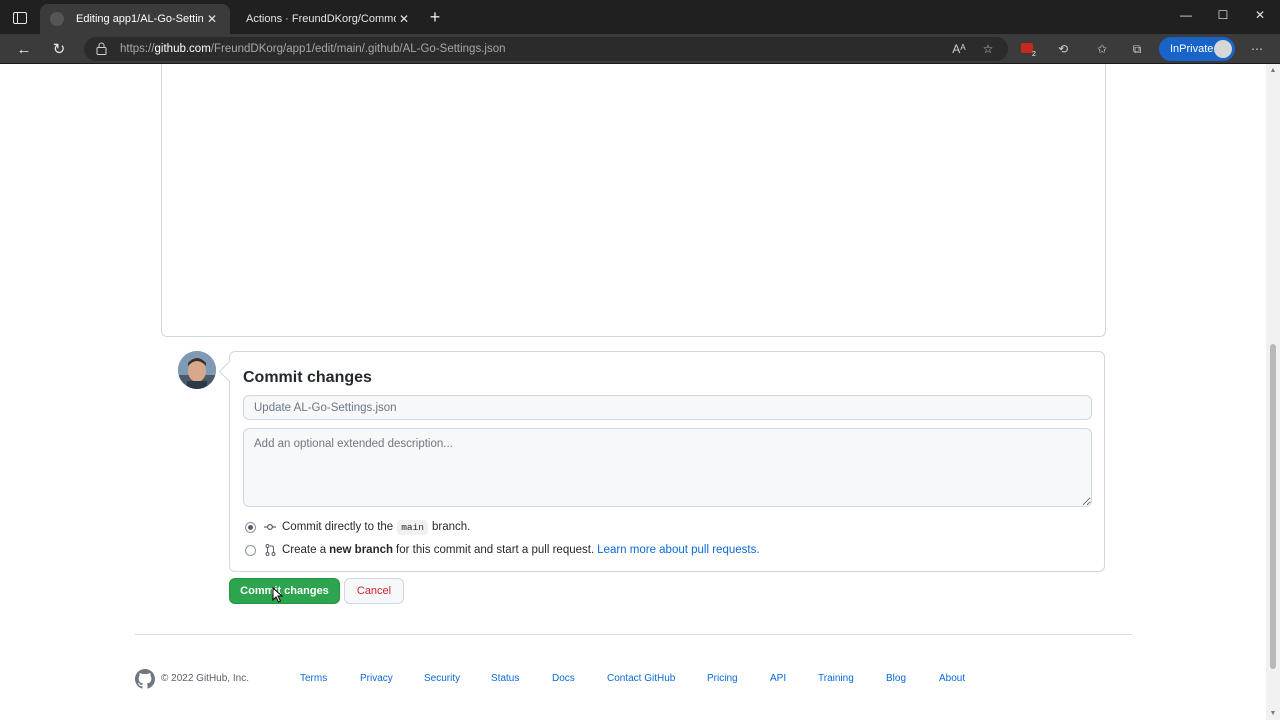  Describe the element at coordinates (1260, 17) in the screenshot. I see `close-window-icon: ✕` at that location.